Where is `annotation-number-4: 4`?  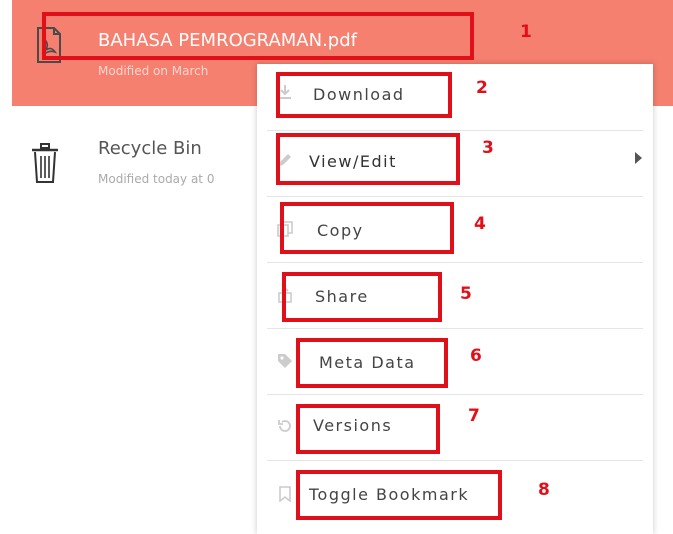
annotation-number-4: 4 is located at coordinates (480, 224).